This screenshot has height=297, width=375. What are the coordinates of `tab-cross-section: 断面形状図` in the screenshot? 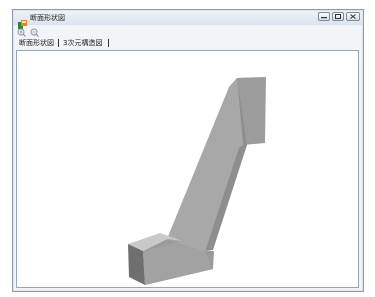 It's located at (36, 43).